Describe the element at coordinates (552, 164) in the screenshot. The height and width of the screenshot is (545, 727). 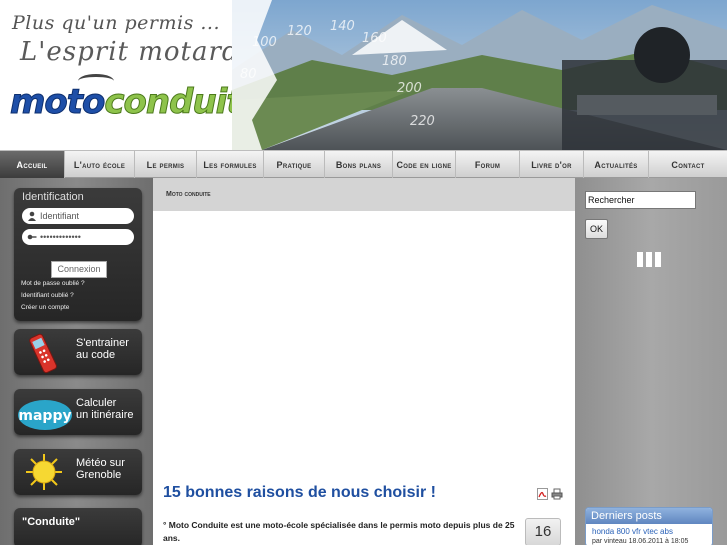
I see `nav-livre-dor: Livre d'or` at that location.